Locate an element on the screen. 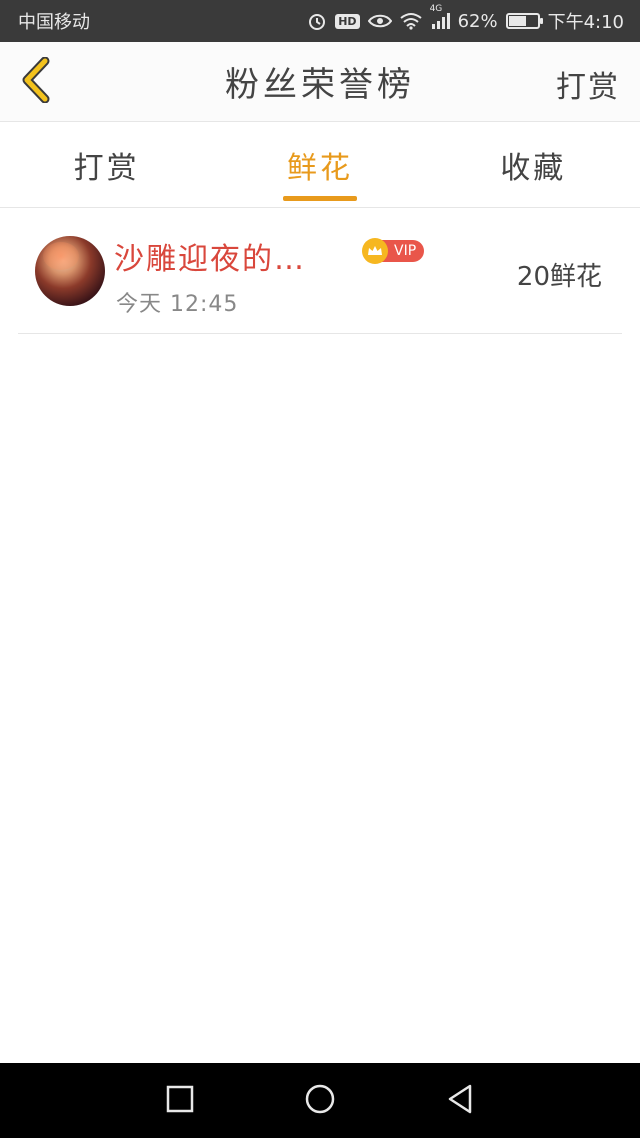 This screenshot has width=640, height=1138. tab-flowers: 鲜花 is located at coordinates (319, 164).